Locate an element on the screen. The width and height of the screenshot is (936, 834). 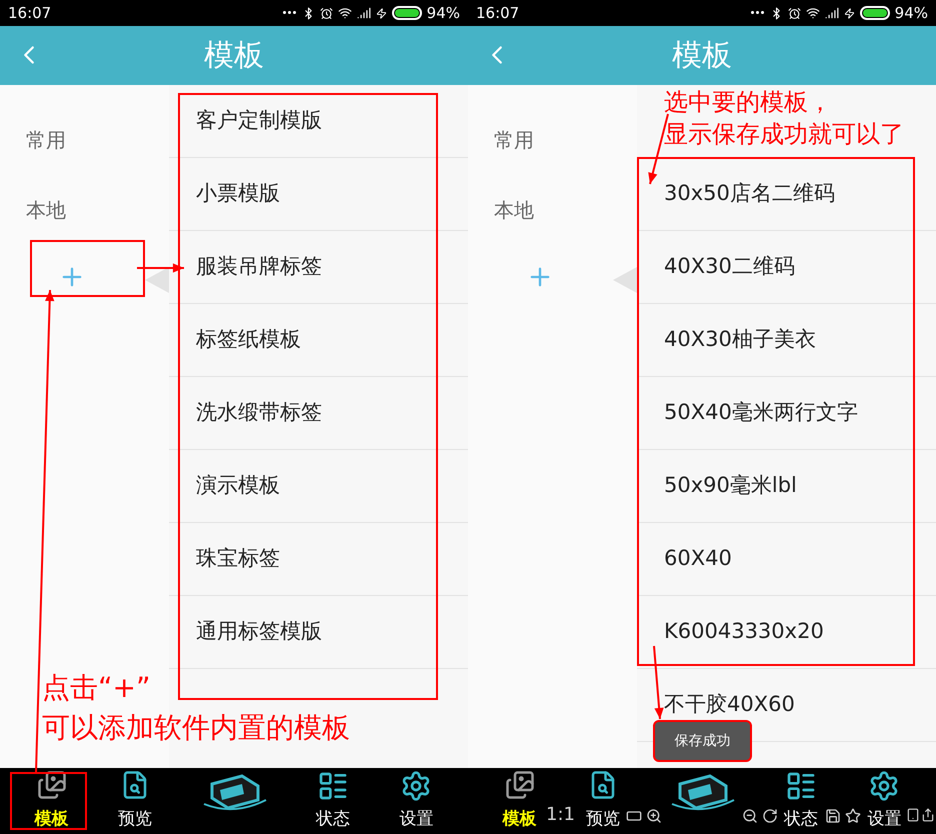
settings-icon is located at coordinates (884, 786).